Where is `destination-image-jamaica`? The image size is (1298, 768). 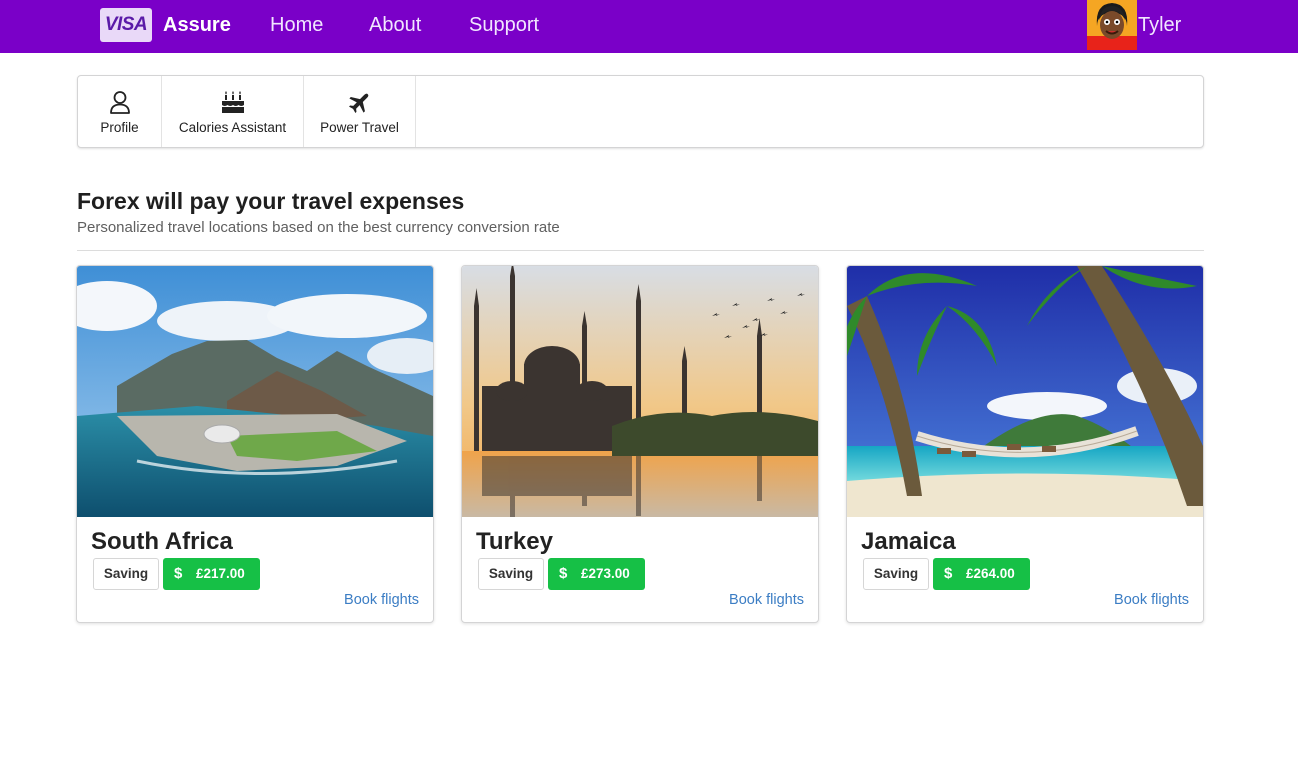 destination-image-jamaica is located at coordinates (1025, 391).